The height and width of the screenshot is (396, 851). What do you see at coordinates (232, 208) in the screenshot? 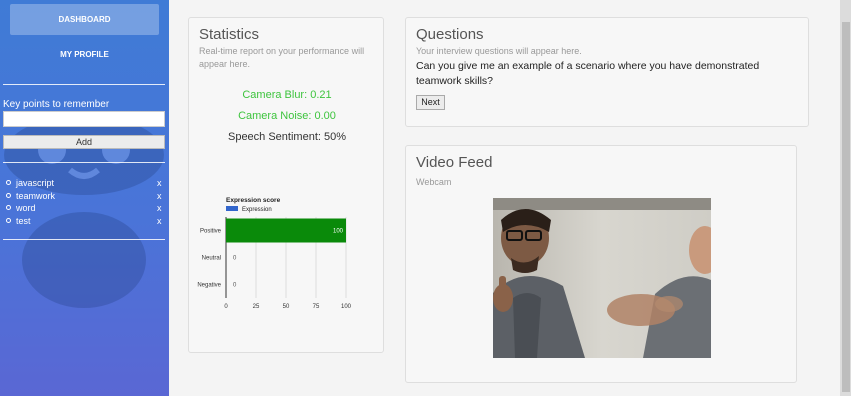
I see `legend-swatch` at bounding box center [232, 208].